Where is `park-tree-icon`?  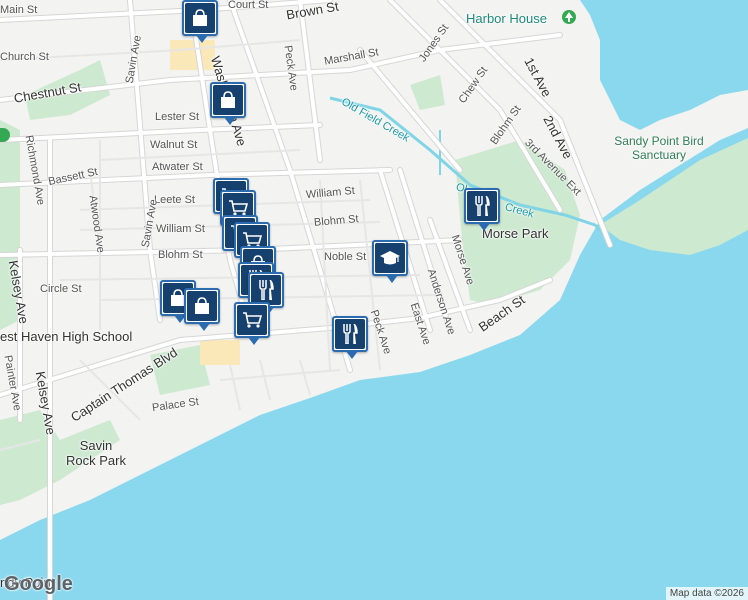 park-tree-icon is located at coordinates (569, 17).